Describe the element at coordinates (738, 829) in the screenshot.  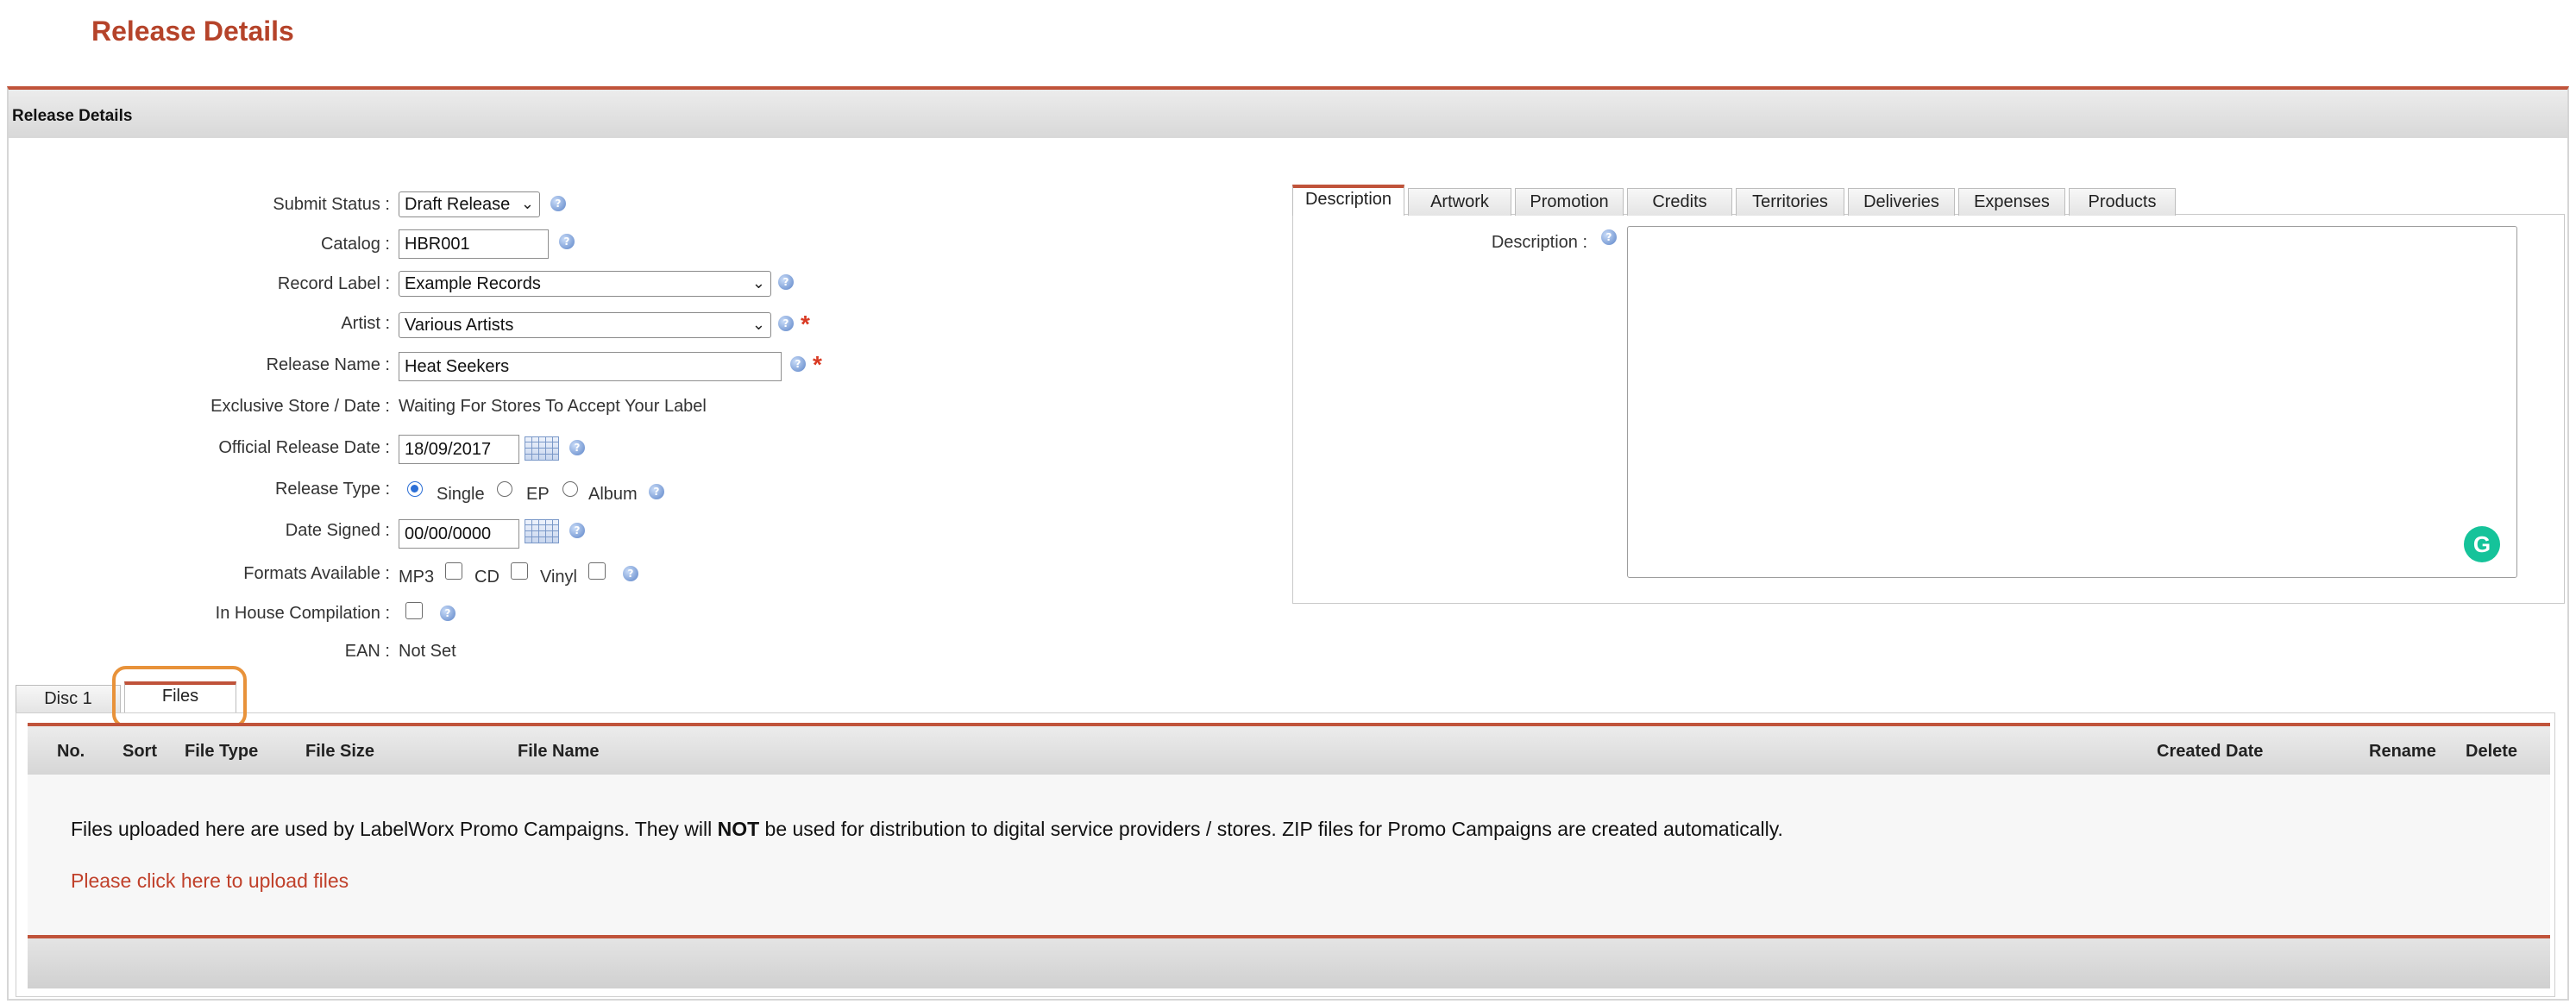
I see `files-note-bold: NOT` at that location.